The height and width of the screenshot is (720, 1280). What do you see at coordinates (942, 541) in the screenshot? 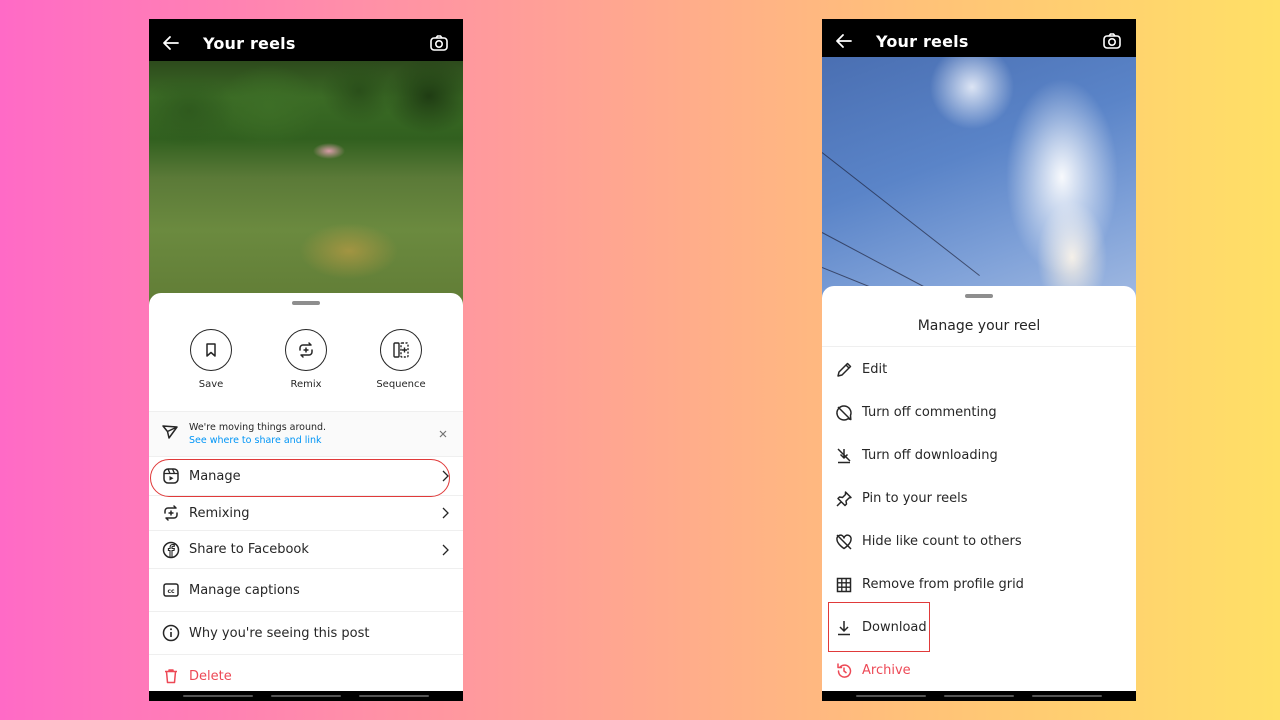
I see `menu-item-label: Hide like count to others` at bounding box center [942, 541].